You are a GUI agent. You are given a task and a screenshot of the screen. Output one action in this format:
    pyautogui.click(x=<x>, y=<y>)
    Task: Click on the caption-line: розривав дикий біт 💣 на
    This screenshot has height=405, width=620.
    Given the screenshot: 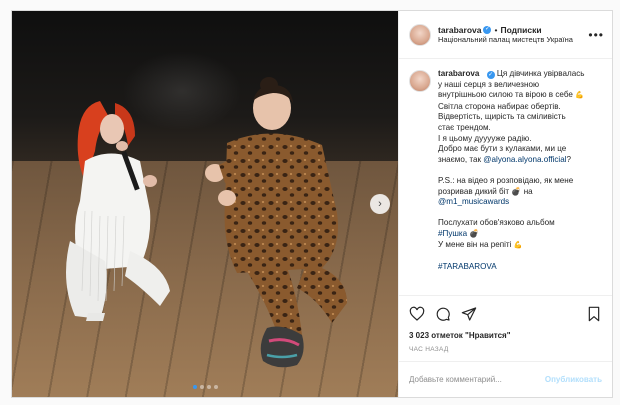 What is the action you would take?
    pyautogui.click(x=521, y=192)
    